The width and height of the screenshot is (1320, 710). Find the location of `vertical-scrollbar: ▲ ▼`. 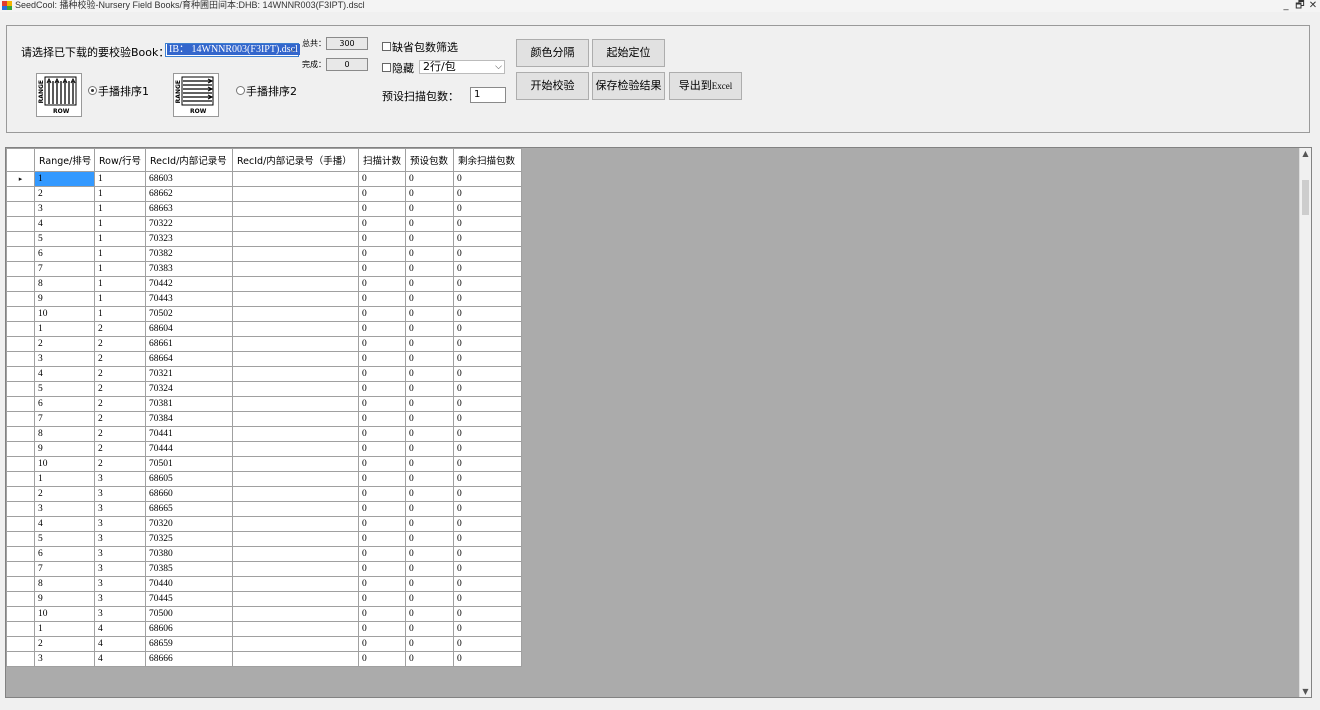

vertical-scrollbar: ▲ ▼ is located at coordinates (1305, 422).